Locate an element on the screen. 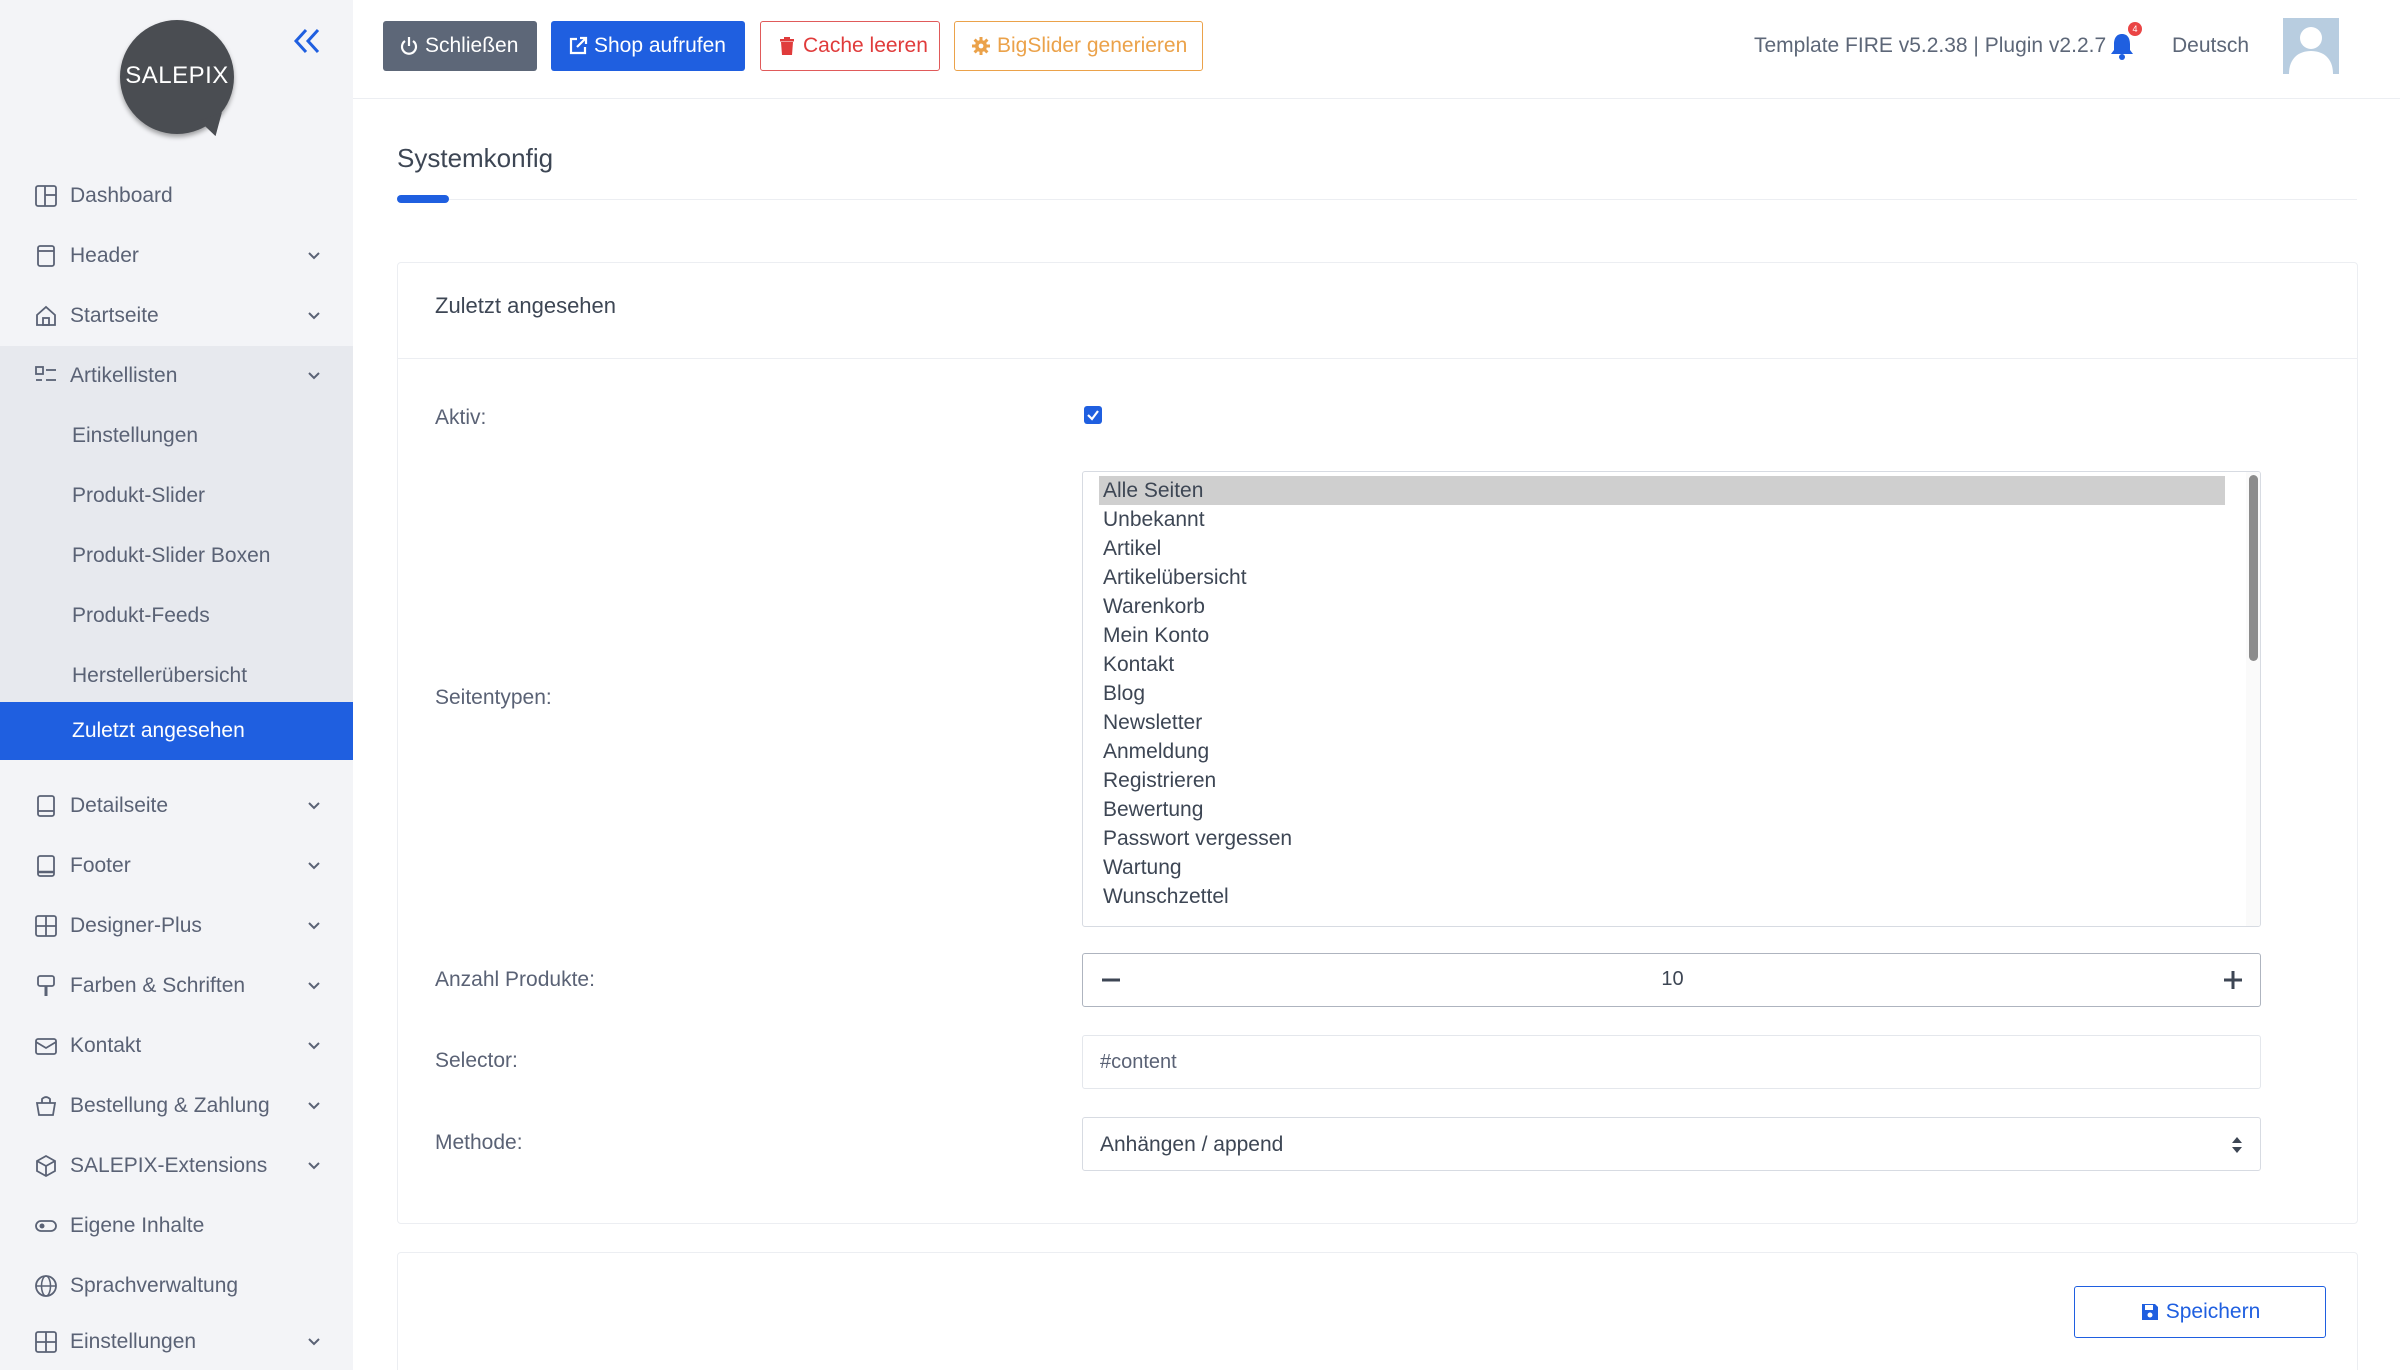 The image size is (2400, 1370). sidebar-item-artikellisten: Artikellisten is located at coordinates (176, 376).